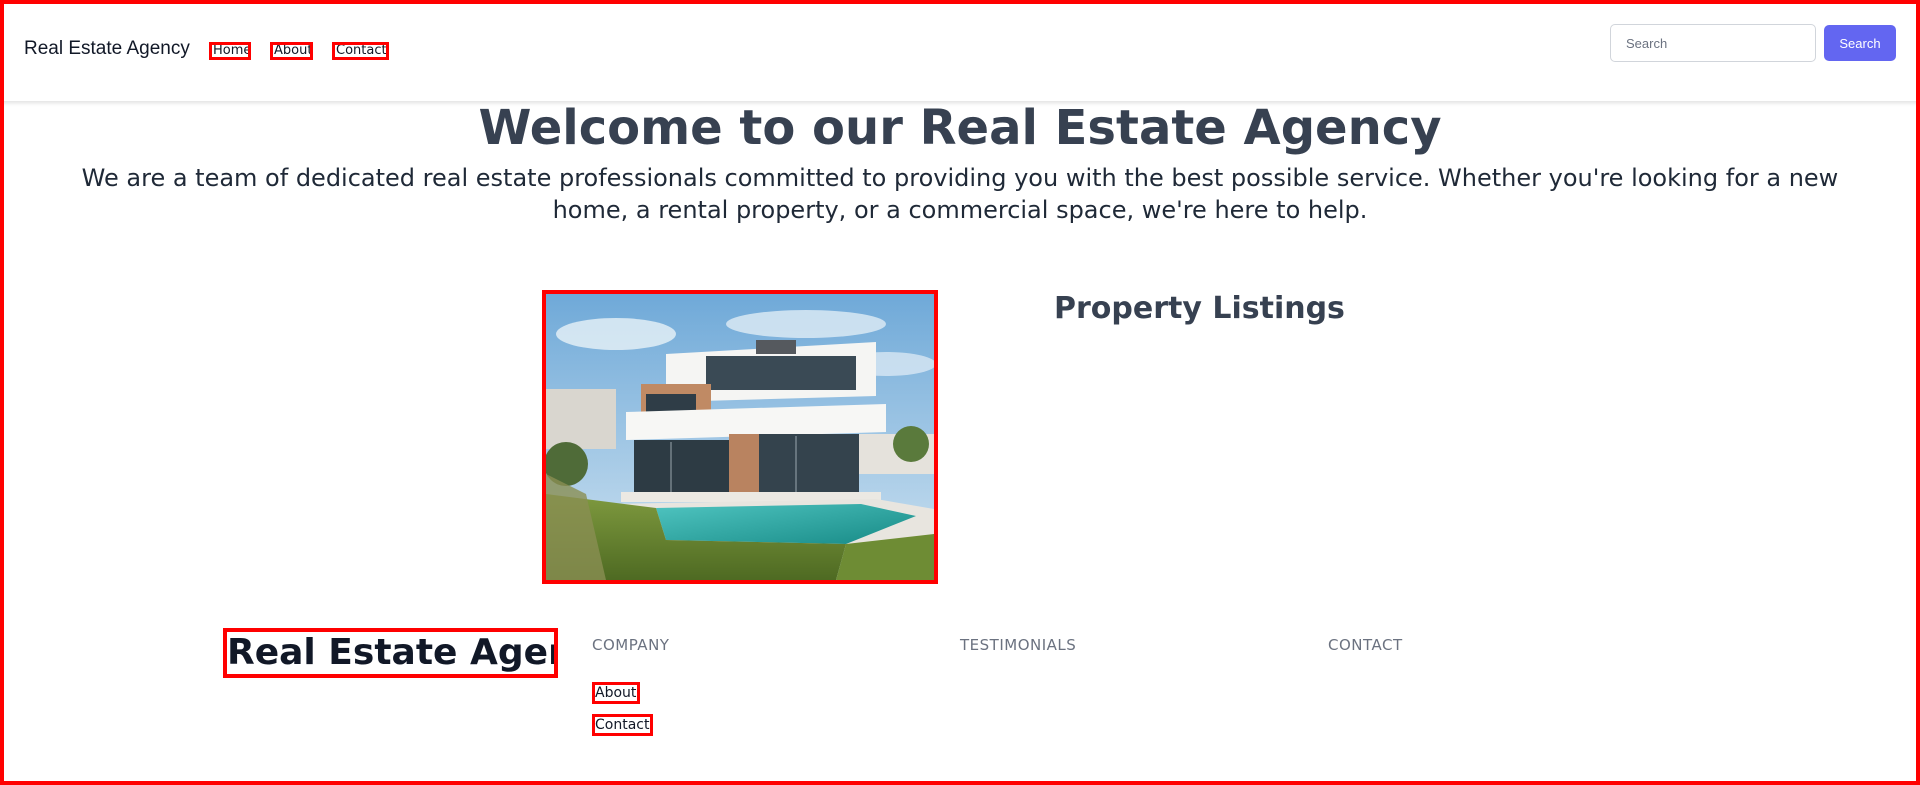 This screenshot has height=785, width=1920. Describe the element at coordinates (360, 51) in the screenshot. I see `nav-link-contact: Contact` at that location.